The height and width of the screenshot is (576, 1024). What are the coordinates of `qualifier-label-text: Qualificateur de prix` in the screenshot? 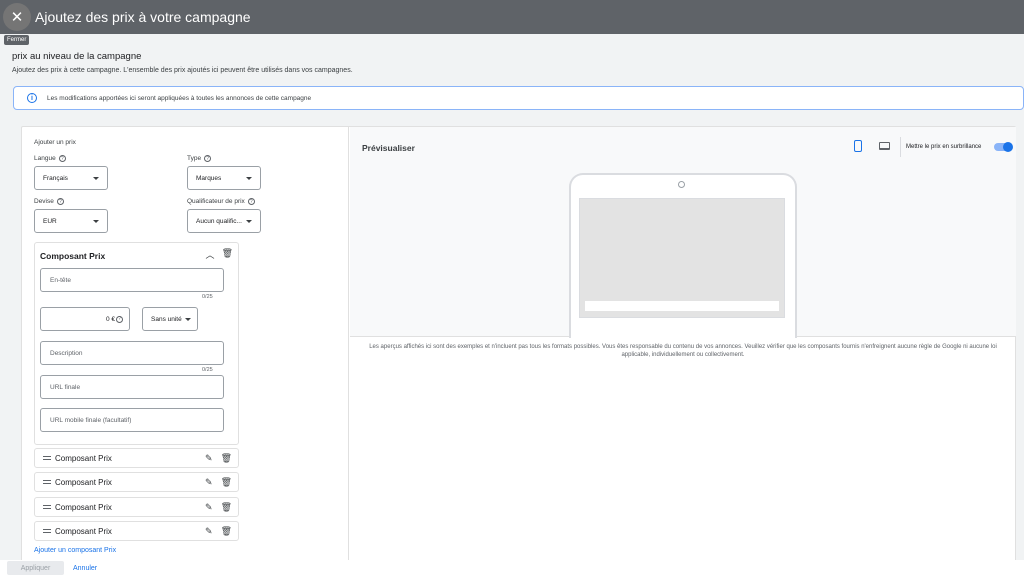 It's located at (216, 201).